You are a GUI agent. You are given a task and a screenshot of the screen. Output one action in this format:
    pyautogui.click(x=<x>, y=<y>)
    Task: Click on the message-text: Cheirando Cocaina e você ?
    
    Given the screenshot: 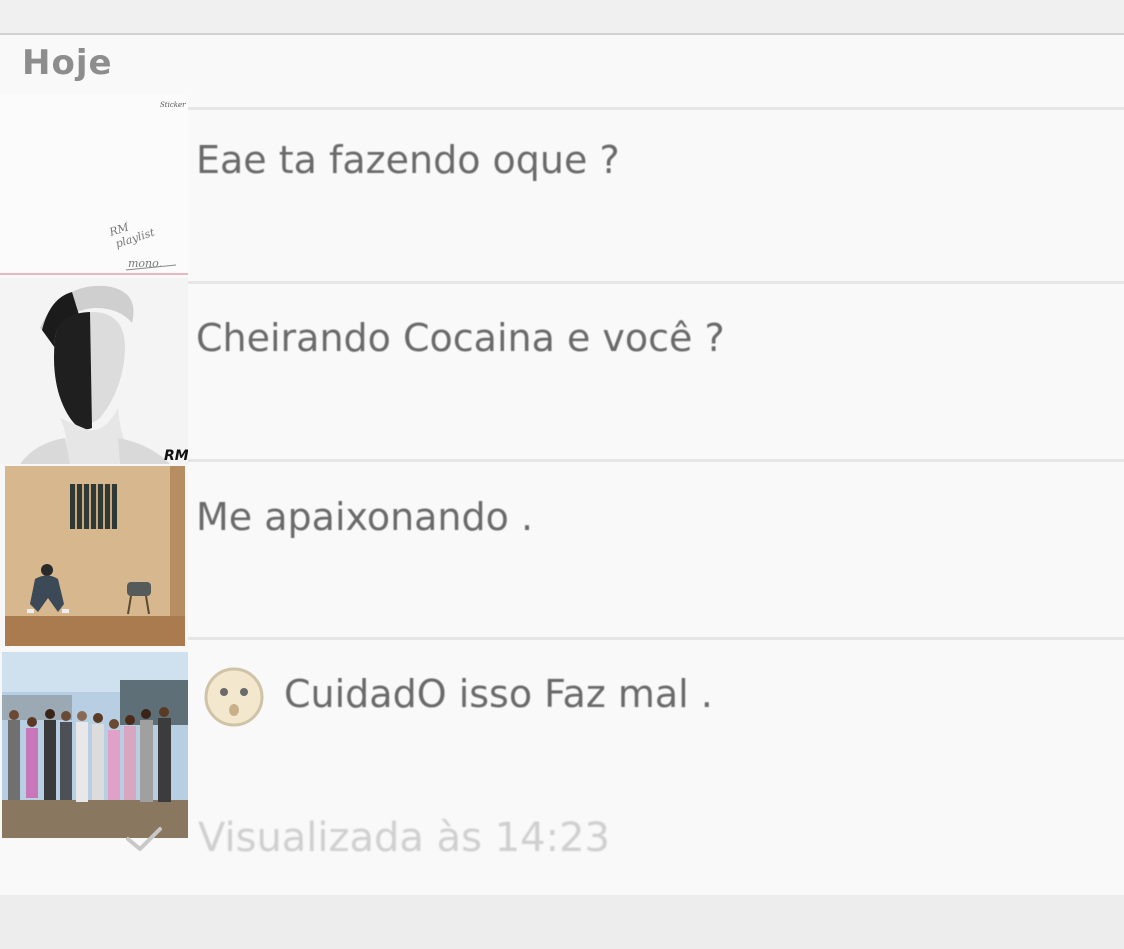 What is the action you would take?
    pyautogui.click(x=460, y=338)
    